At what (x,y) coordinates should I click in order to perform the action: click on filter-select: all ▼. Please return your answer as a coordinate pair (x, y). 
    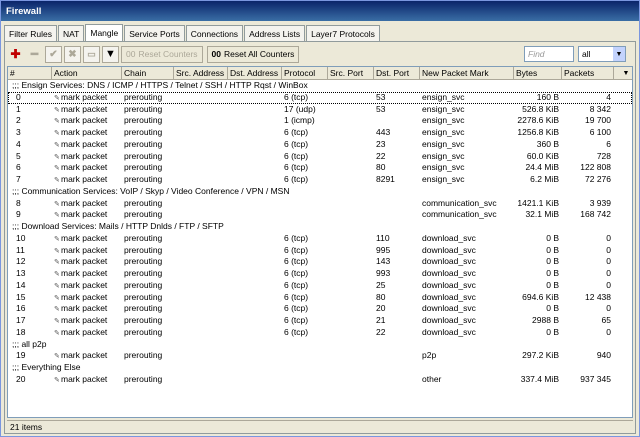
    Looking at the image, I should click on (602, 54).